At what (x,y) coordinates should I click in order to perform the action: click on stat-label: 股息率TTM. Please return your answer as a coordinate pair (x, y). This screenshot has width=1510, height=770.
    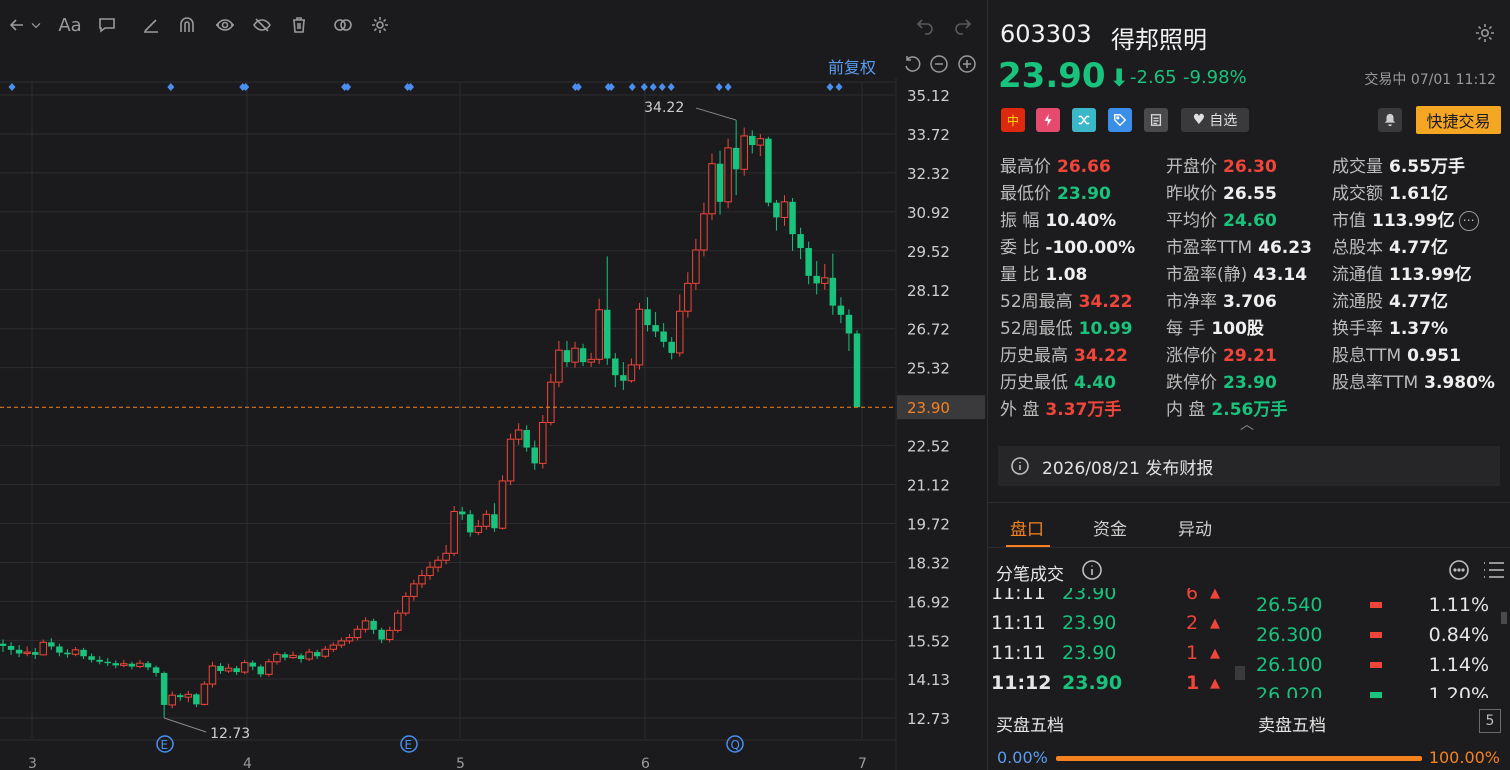
    Looking at the image, I should click on (1375, 383).